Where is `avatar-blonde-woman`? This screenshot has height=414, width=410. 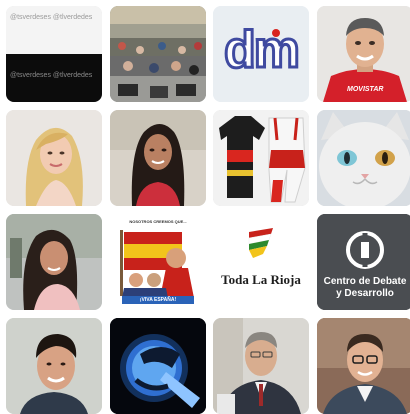 avatar-blonde-woman is located at coordinates (54, 158).